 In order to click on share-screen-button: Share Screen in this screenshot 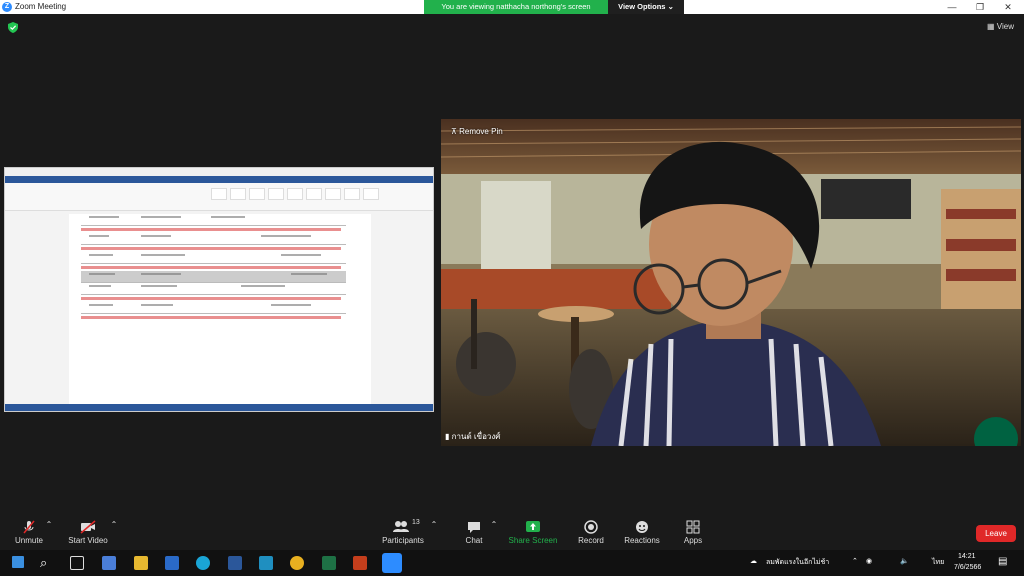, I will do `click(533, 532)`.